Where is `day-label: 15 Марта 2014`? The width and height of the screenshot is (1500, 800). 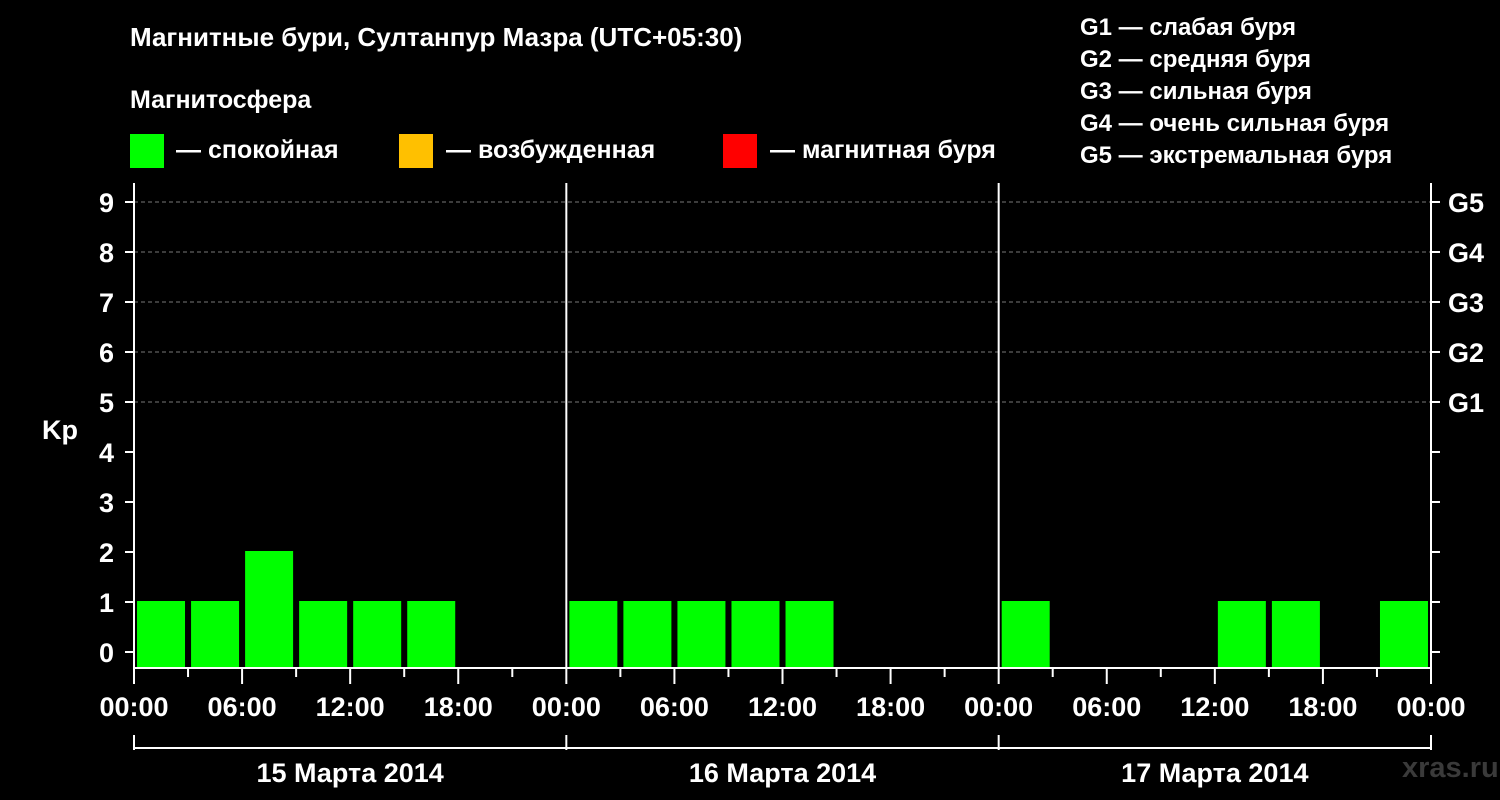 day-label: 15 Марта 2014 is located at coordinates (350, 773).